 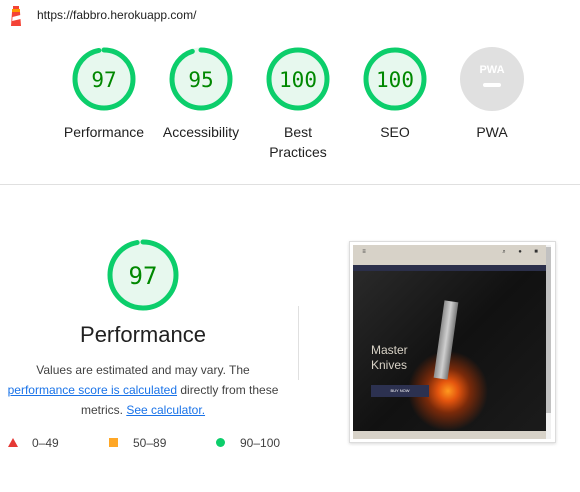 I want to click on hero-title: Master Knives, so click(x=389, y=358).